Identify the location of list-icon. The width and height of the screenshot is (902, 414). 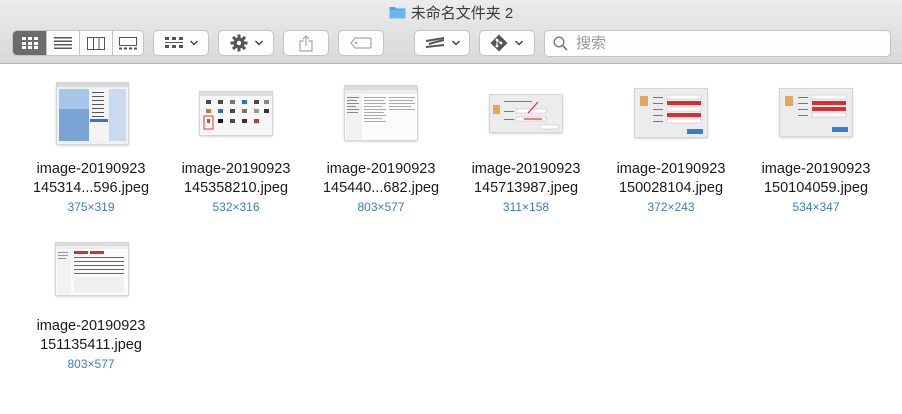
(63, 43).